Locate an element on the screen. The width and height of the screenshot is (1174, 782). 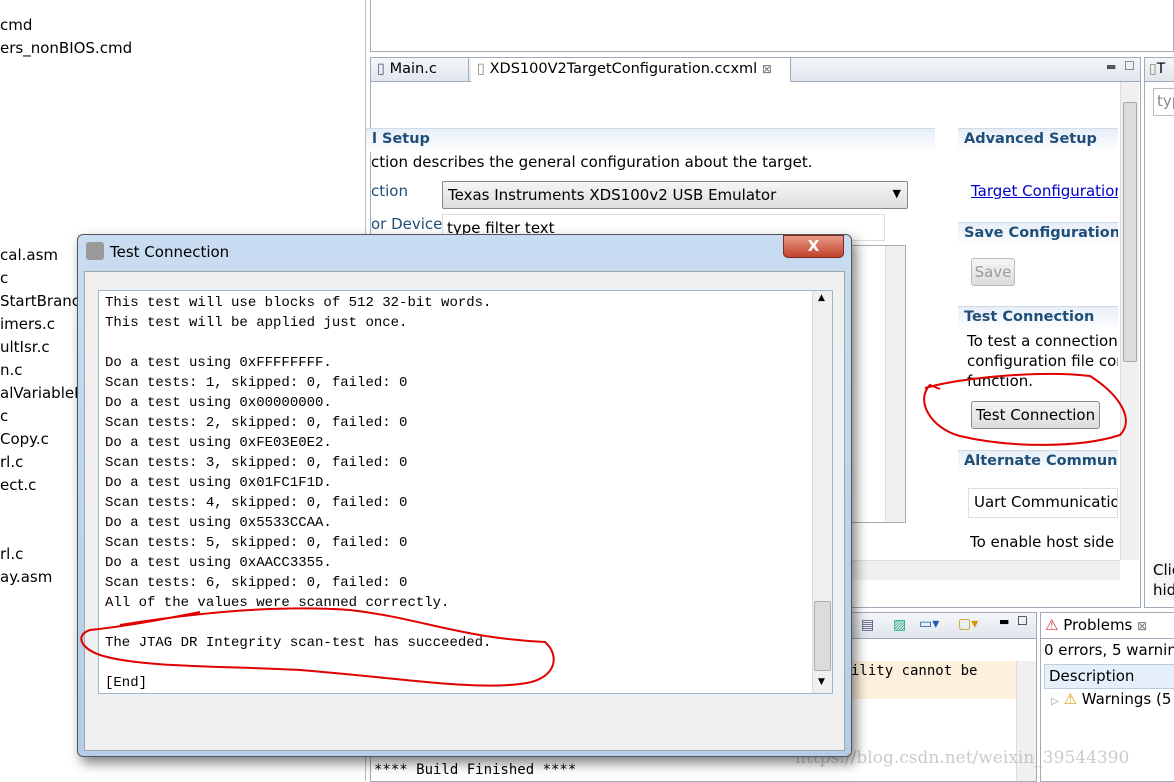
annotation-circle-test-connection is located at coordinates (1025, 409).